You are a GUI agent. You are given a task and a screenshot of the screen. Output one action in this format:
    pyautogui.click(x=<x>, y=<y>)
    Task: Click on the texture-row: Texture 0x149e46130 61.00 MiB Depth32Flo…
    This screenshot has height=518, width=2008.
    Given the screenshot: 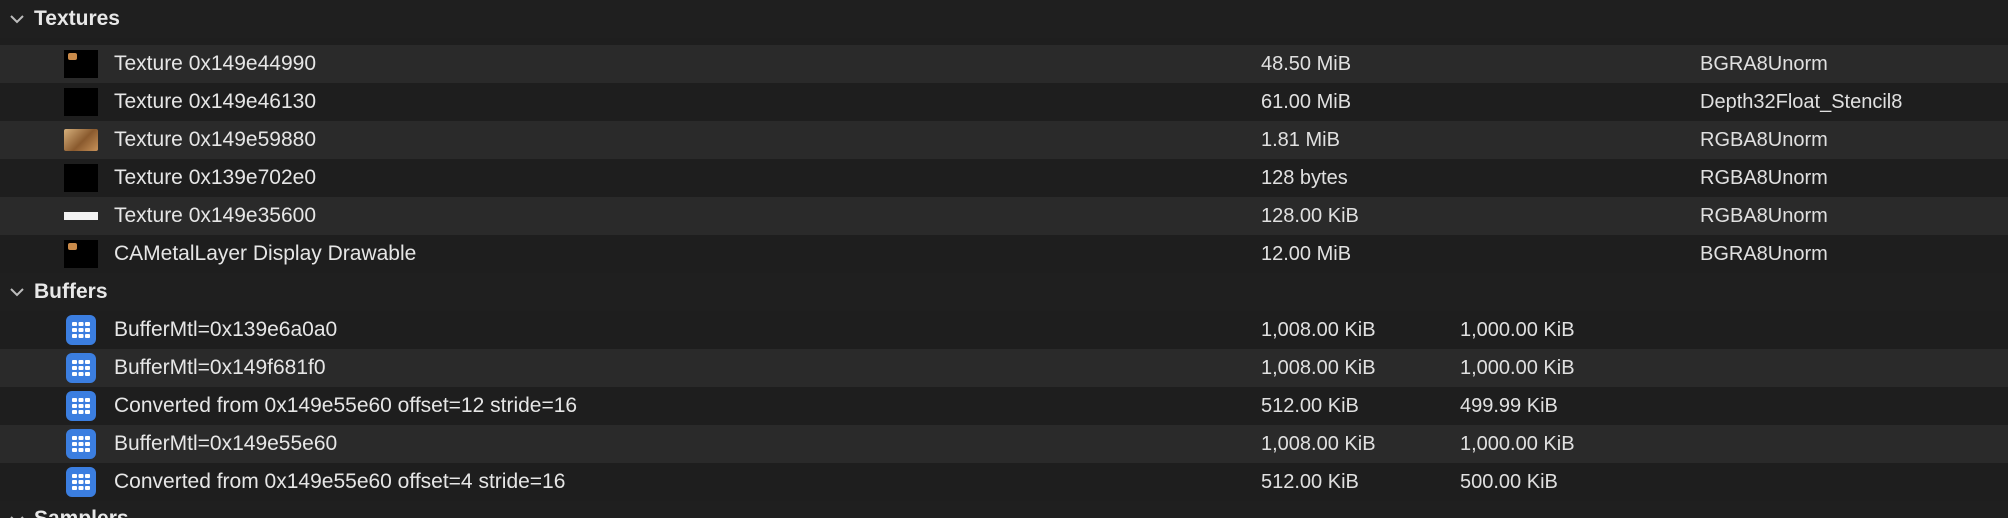 What is the action you would take?
    pyautogui.click(x=1004, y=102)
    